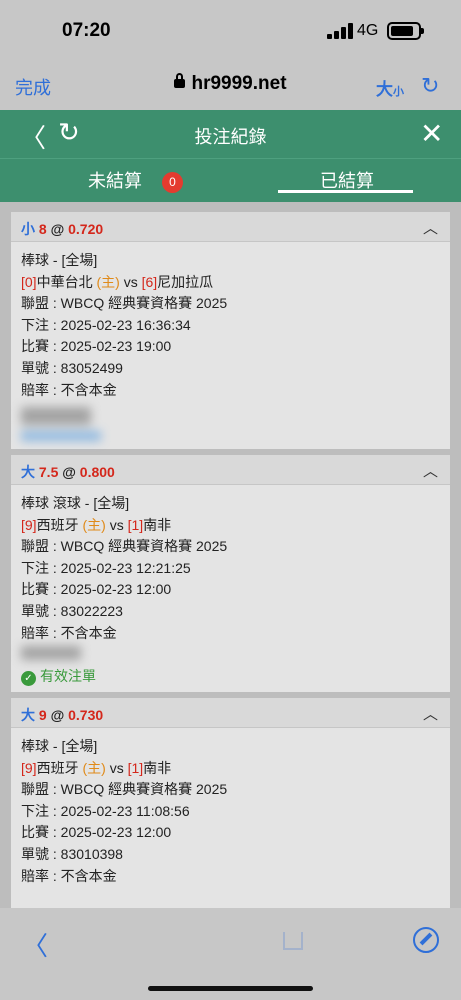 The height and width of the screenshot is (1000, 461). Describe the element at coordinates (68, 676) in the screenshot. I see `bet-status-label: 有效注單` at that location.